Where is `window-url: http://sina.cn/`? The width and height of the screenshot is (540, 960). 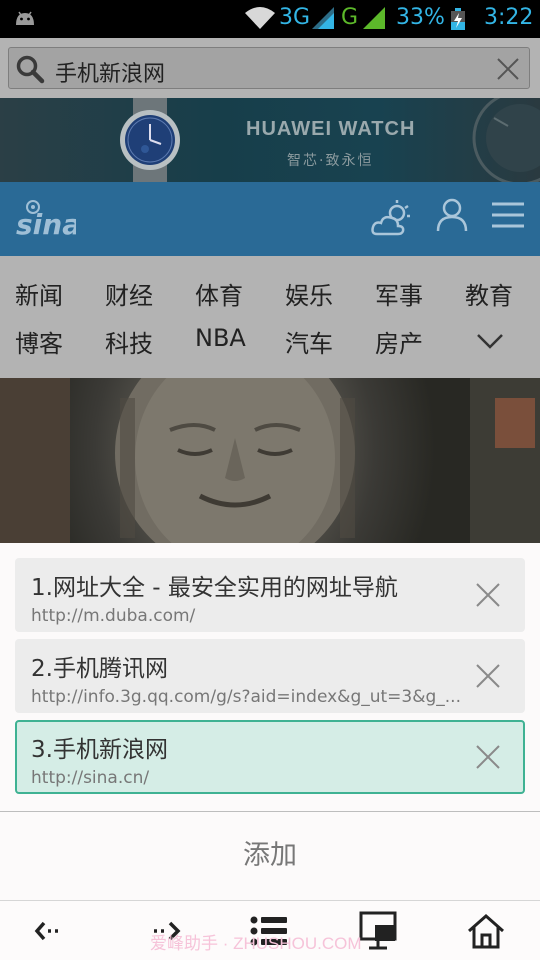 window-url: http://sina.cn/ is located at coordinates (90, 778).